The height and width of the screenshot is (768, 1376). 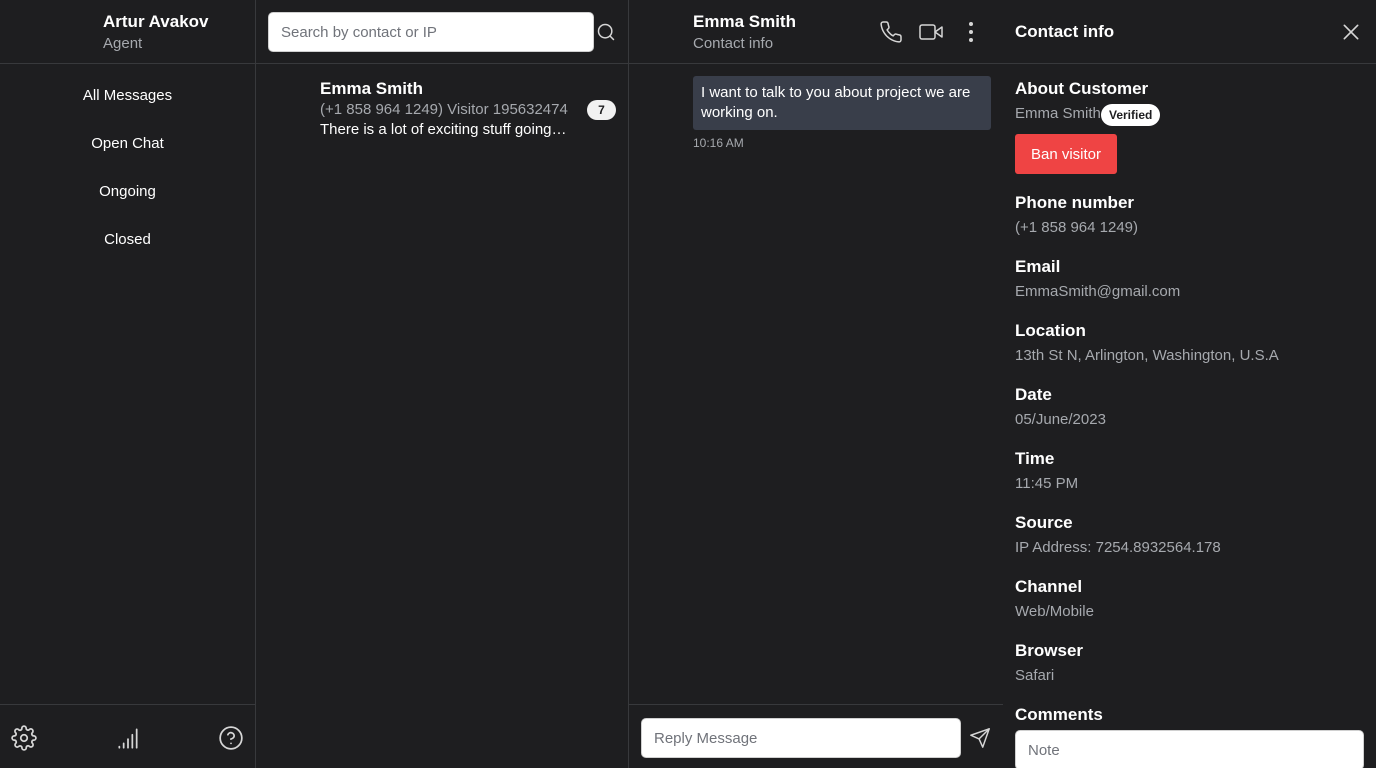 I want to click on time-value: 11:45 PM, so click(x=1047, y=483).